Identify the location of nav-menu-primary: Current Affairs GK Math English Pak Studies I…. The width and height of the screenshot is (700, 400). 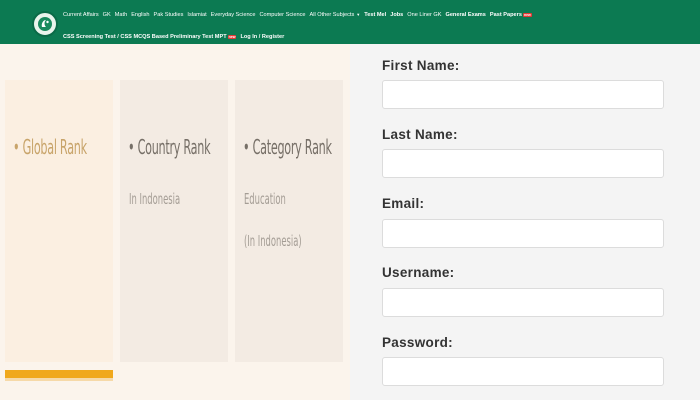
(299, 15).